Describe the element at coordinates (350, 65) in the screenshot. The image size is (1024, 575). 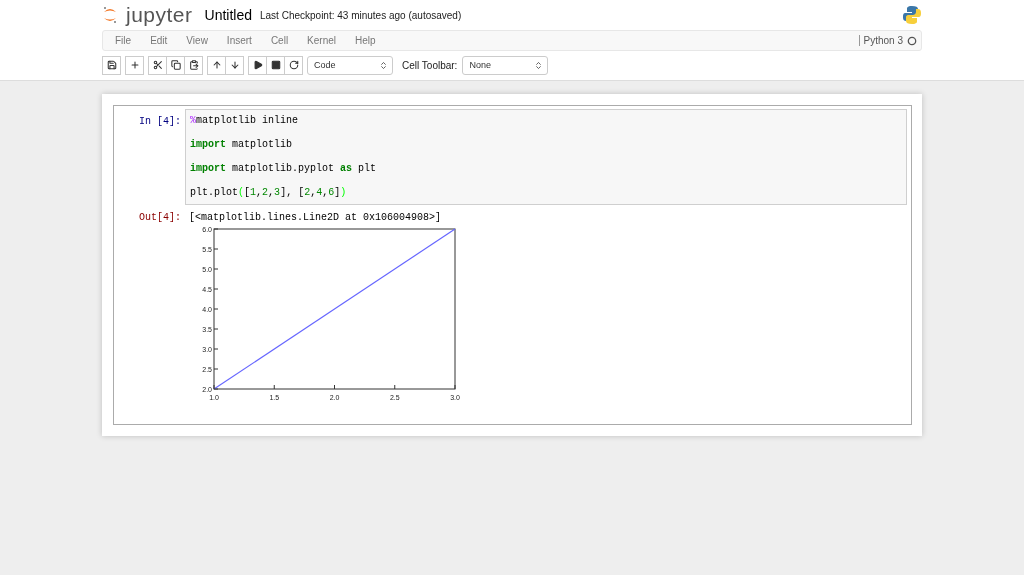
I see `cell-type-select: Code` at that location.